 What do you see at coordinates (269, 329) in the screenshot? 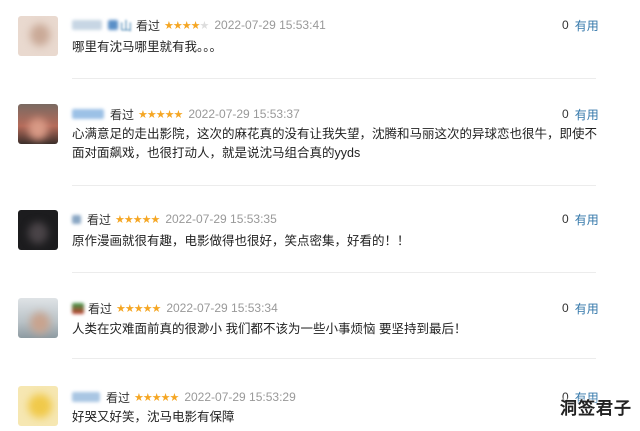
I see `review-content: 人类在灾难面前真的很渺小 我们都不该为一些小事烦恼 要坚持到最后！` at bounding box center [269, 329].